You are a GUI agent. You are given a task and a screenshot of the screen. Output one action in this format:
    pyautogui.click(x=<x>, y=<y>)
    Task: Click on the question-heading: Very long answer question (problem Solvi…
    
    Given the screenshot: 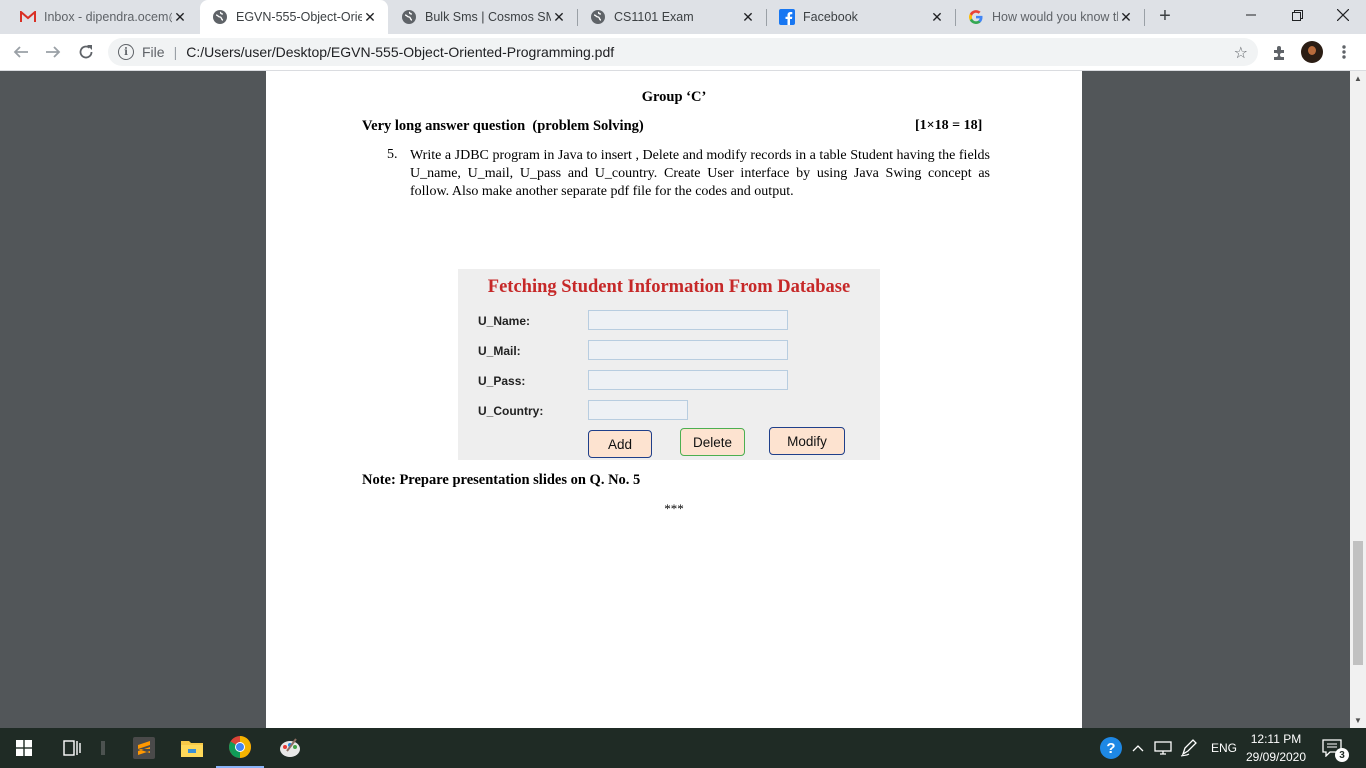 What is the action you would take?
    pyautogui.click(x=503, y=126)
    